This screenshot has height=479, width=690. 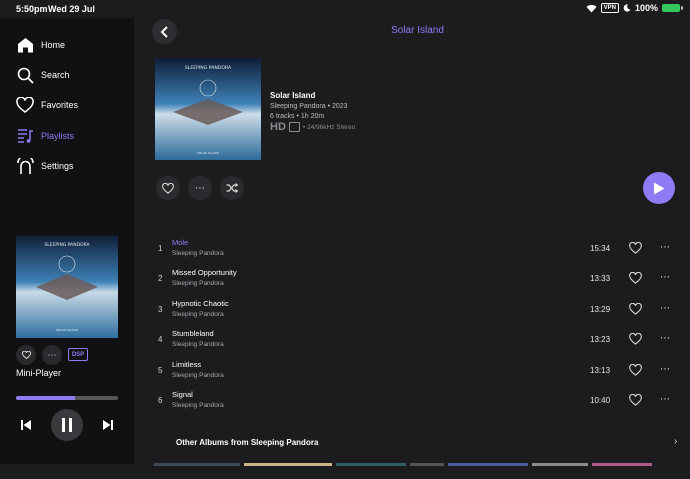 I want to click on track-title: Stumbleland, so click(x=193, y=333).